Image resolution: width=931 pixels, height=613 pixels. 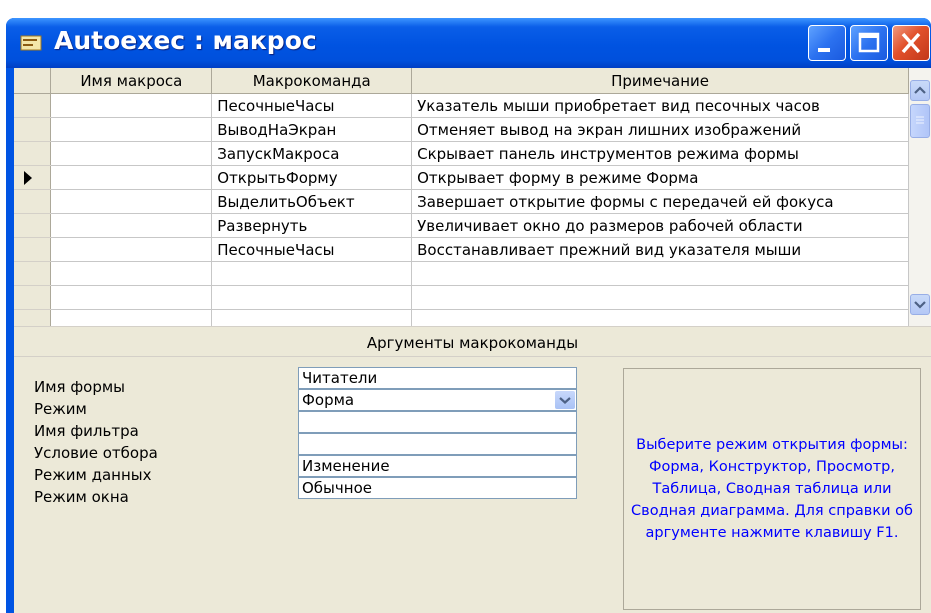 I want to click on view-dropdown-button, so click(x=565, y=400).